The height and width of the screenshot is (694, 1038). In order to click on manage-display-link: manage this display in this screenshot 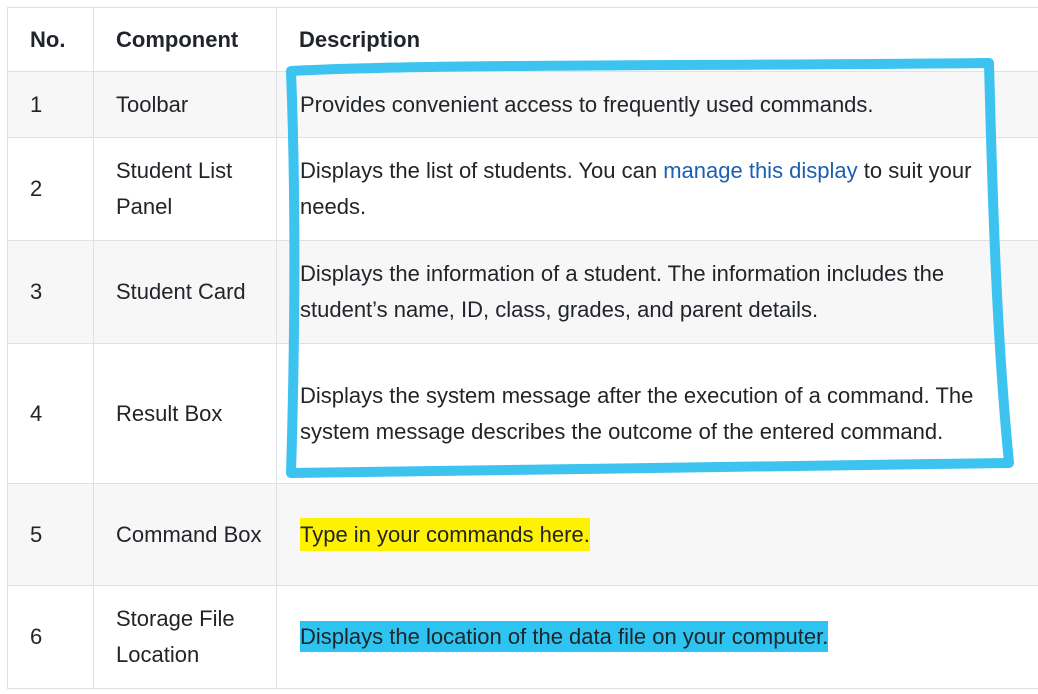, I will do `click(760, 170)`.